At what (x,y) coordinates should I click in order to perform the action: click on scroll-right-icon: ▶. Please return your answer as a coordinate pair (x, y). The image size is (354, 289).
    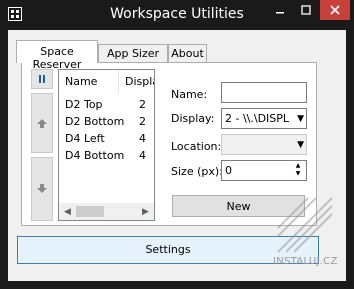
    Looking at the image, I should click on (145, 211).